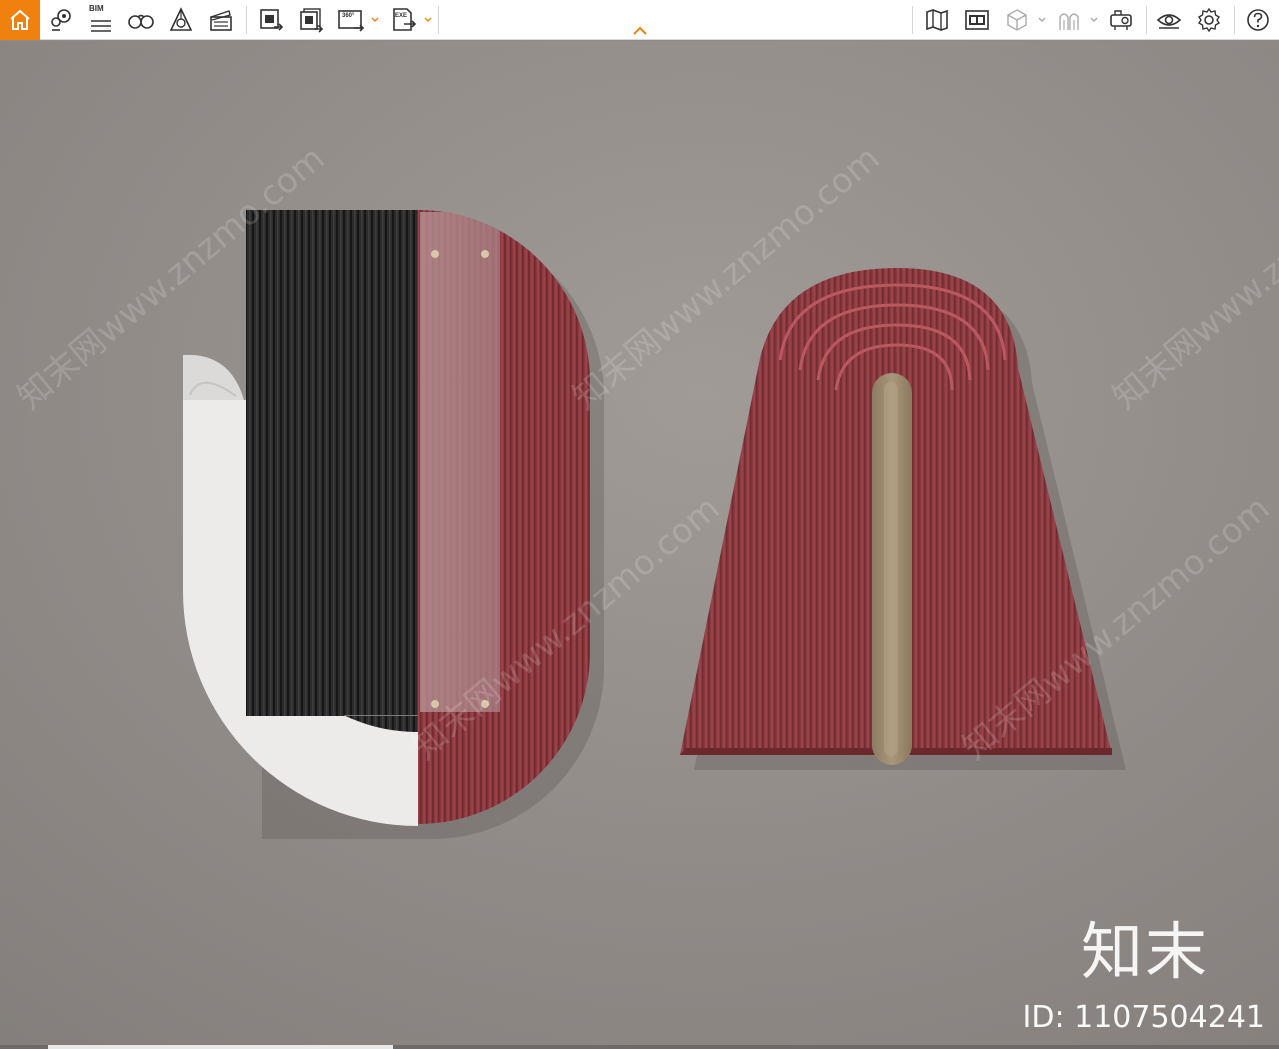 This screenshot has width=1279, height=1049. I want to click on layout-icon, so click(977, 20).